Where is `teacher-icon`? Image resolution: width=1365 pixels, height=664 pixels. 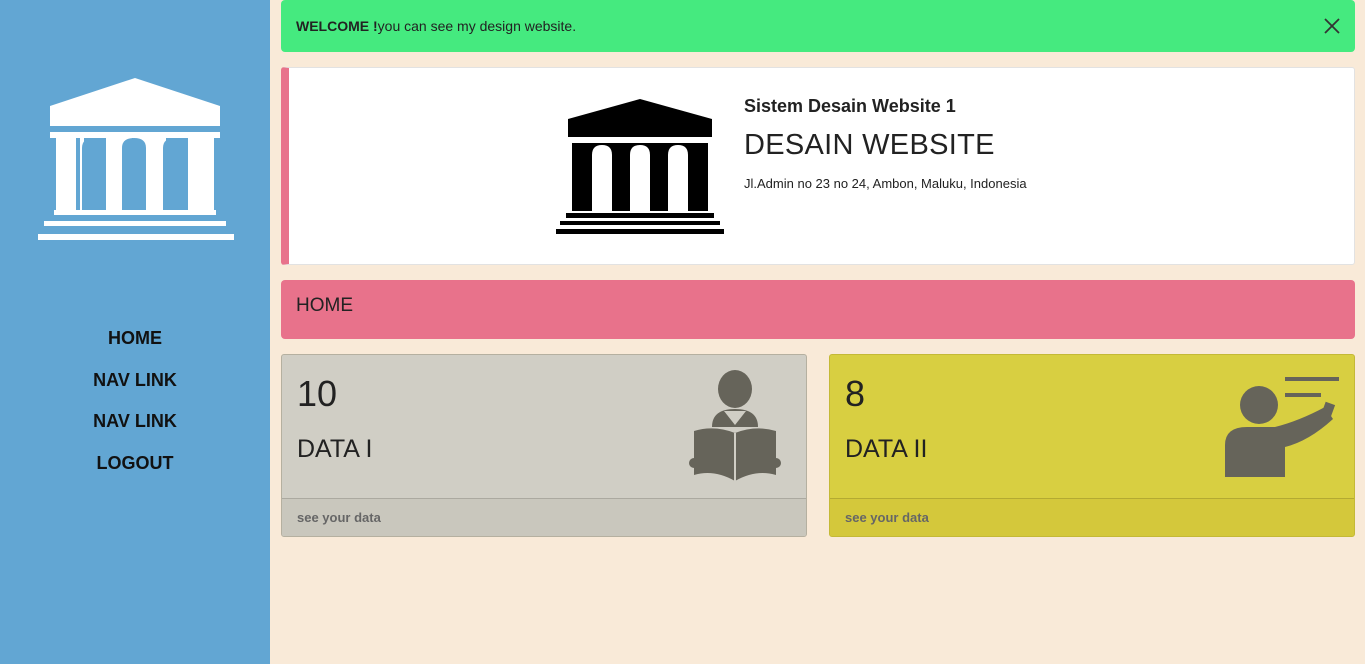 teacher-icon is located at coordinates (1282, 427).